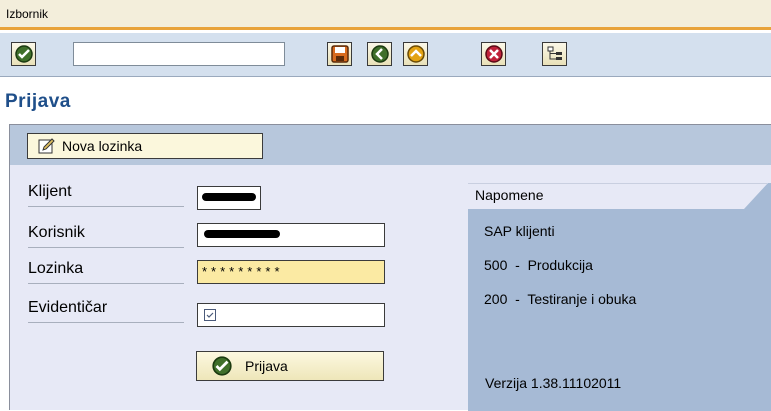 The image size is (771, 411). I want to click on notes-line: SAP klijenti, so click(519, 231).